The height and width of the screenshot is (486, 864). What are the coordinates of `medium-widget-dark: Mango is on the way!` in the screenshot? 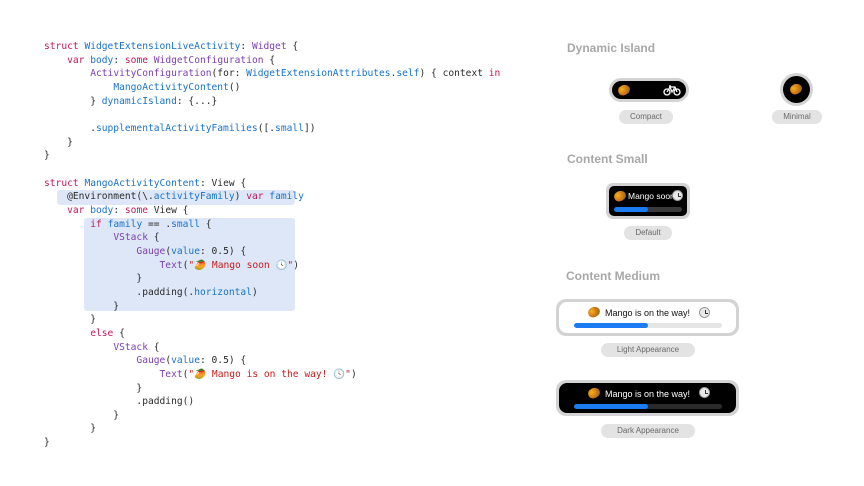 It's located at (647, 398).